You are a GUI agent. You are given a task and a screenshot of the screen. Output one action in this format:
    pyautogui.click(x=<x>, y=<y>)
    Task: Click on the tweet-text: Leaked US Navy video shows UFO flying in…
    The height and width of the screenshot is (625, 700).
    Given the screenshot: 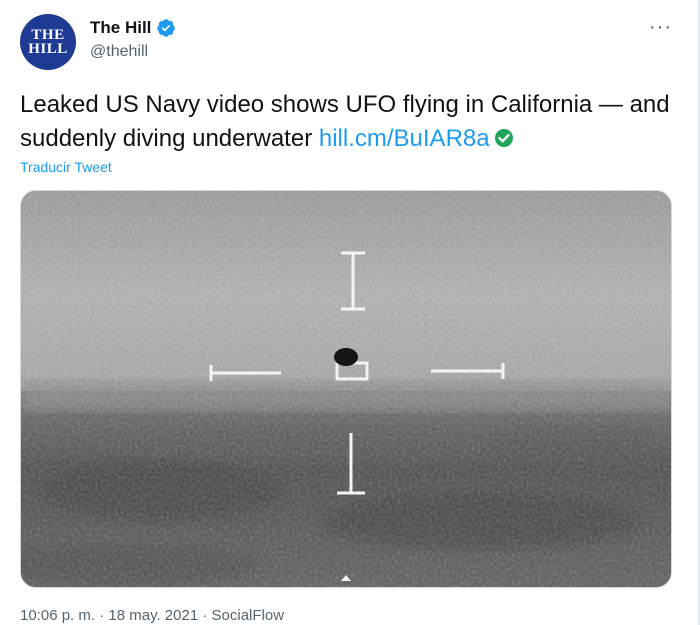 What is the action you would take?
    pyautogui.click(x=347, y=122)
    